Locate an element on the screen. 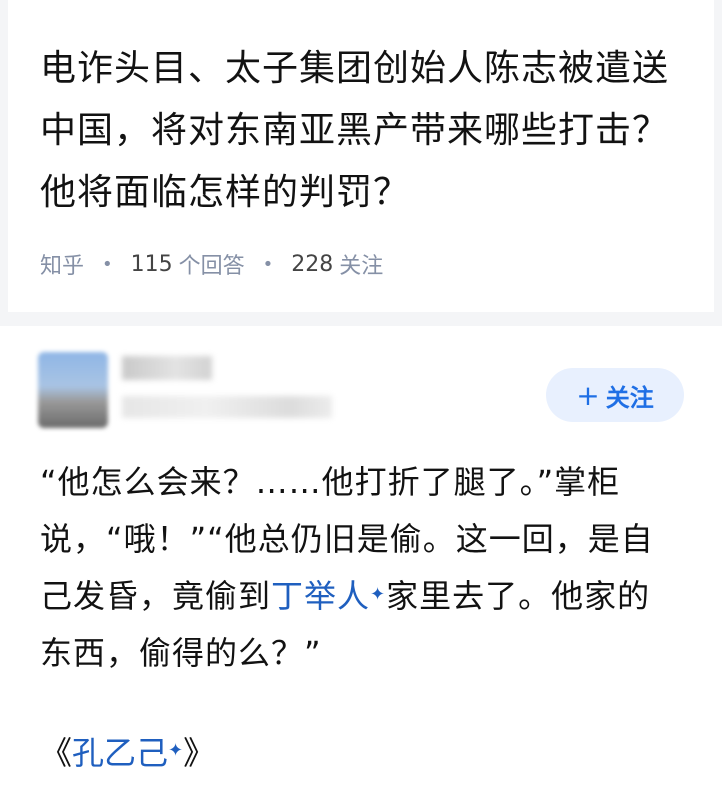  avatar is located at coordinates (73, 390).